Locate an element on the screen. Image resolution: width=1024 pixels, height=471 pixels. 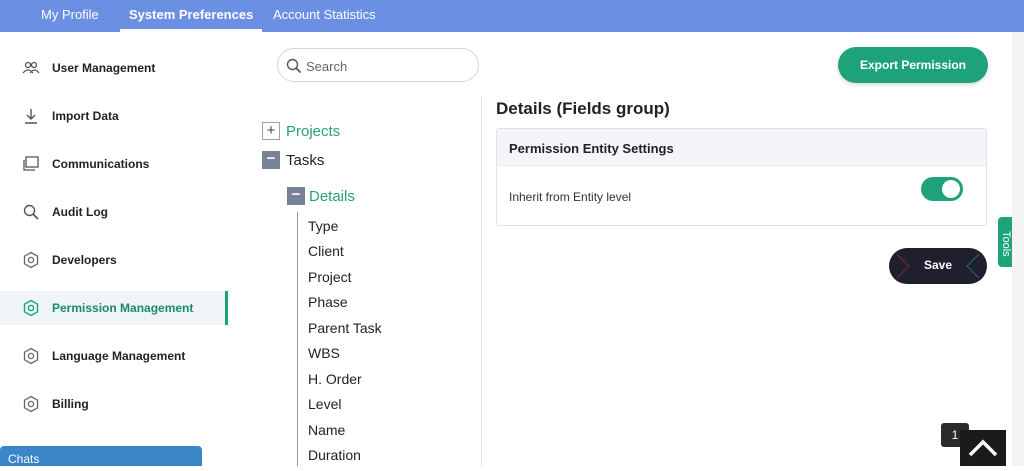
sidebar-item-label: User Management is located at coordinates (104, 68).